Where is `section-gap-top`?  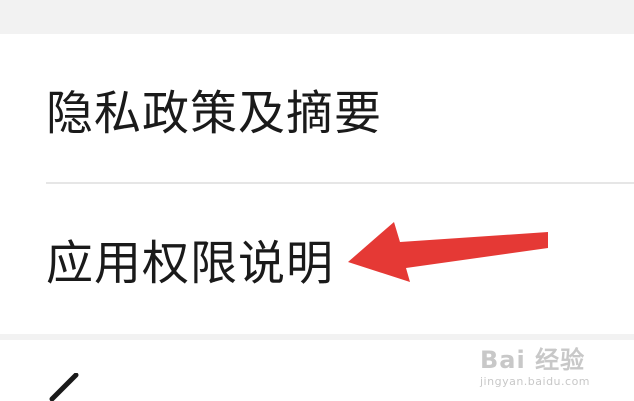 section-gap-top is located at coordinates (317, 17).